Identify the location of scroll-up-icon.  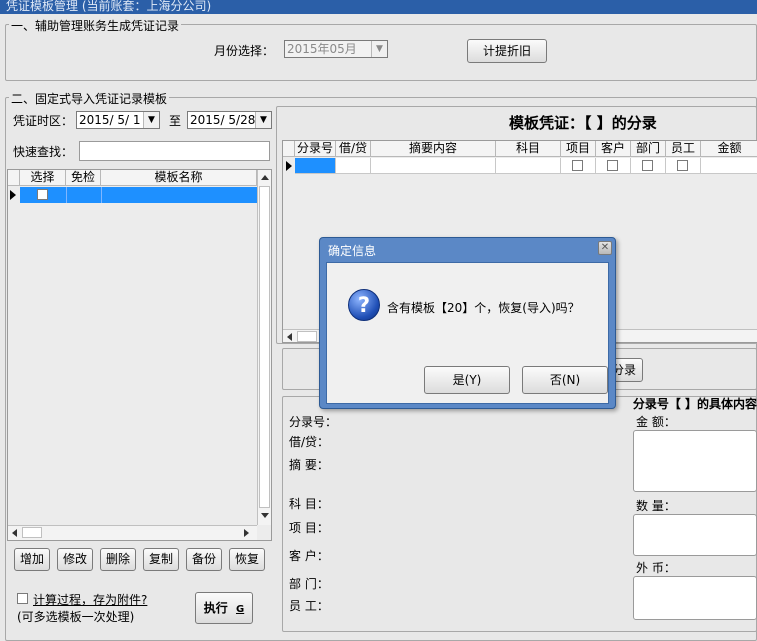
(265, 177).